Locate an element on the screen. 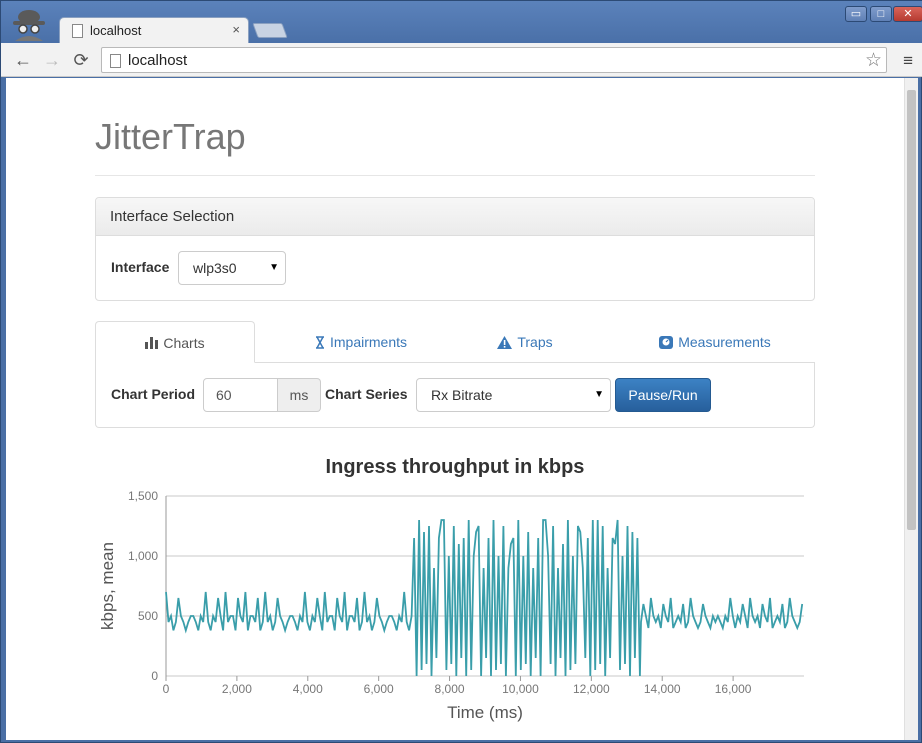  divider is located at coordinates (455, 175).